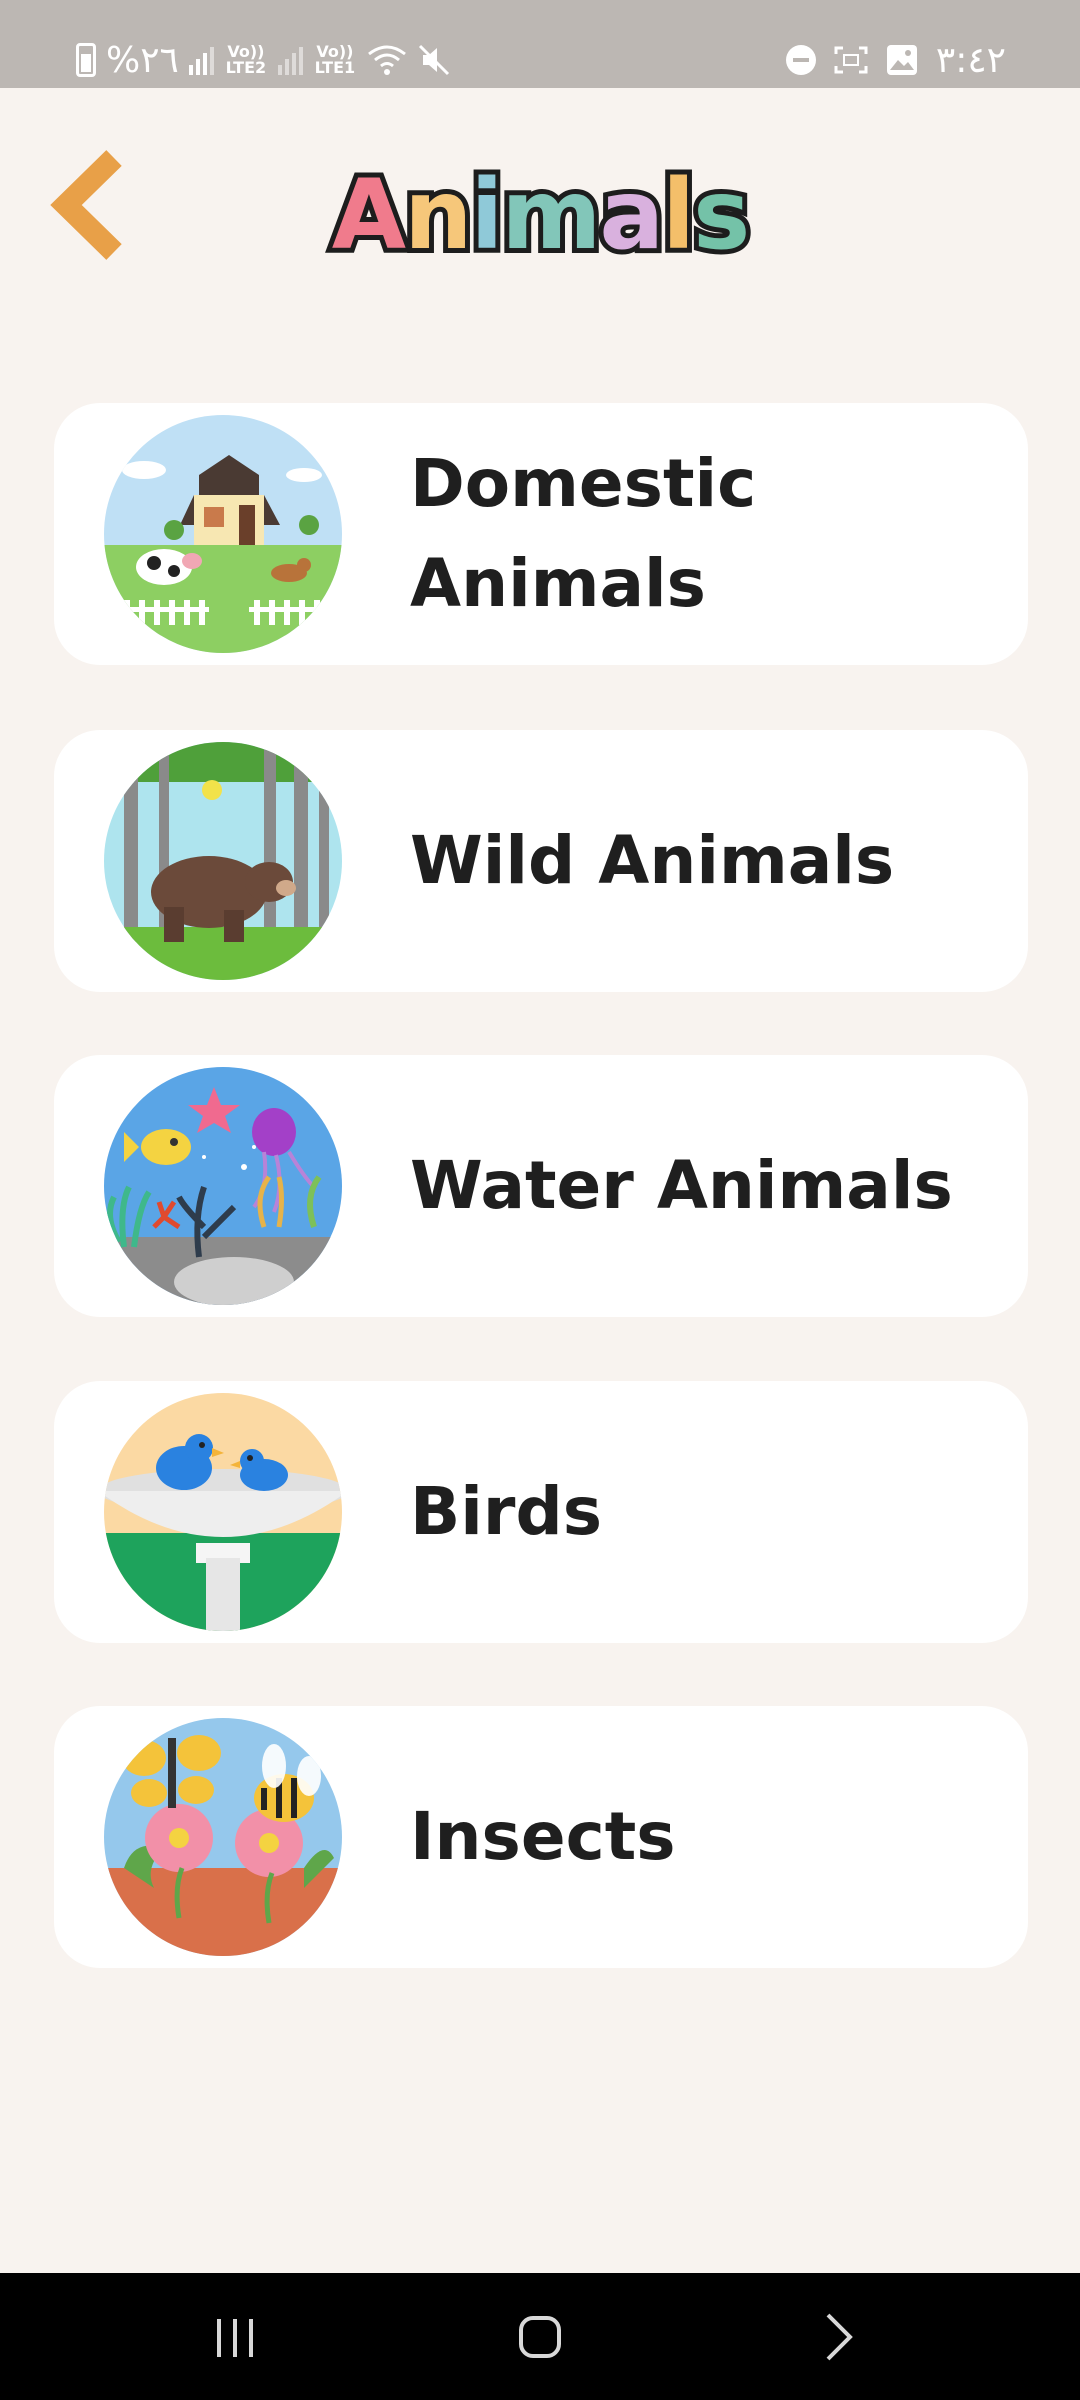 The image size is (1080, 2400). I want to click on home-icon, so click(540, 2337).